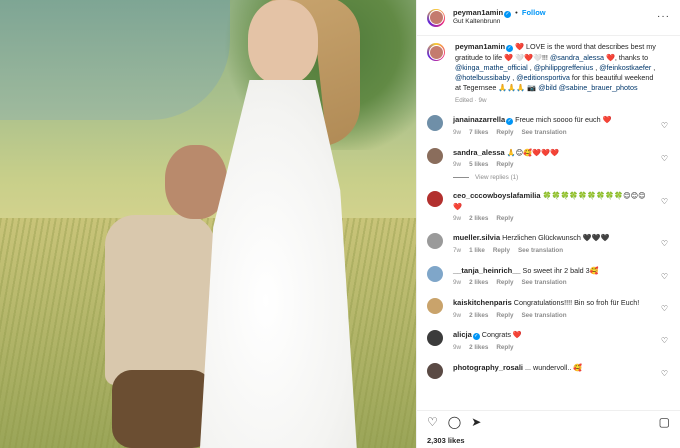  Describe the element at coordinates (563, 120) in the screenshot. I see `comment-text: Freue mich soooo für euch ❤️` at that location.